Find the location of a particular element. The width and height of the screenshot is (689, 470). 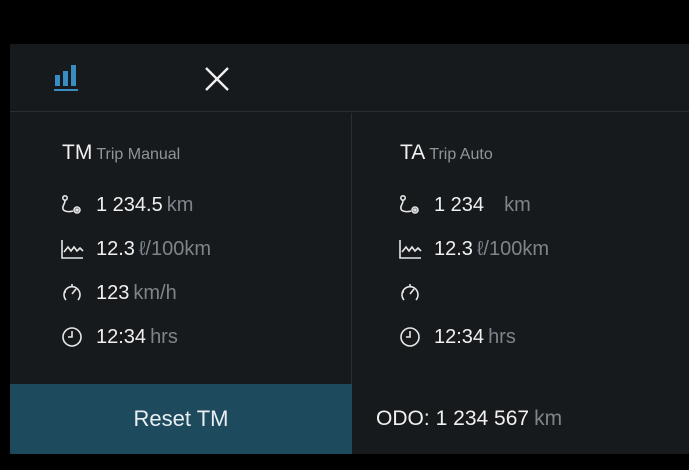

ta-distance-row: 1 234 km is located at coordinates (464, 205).